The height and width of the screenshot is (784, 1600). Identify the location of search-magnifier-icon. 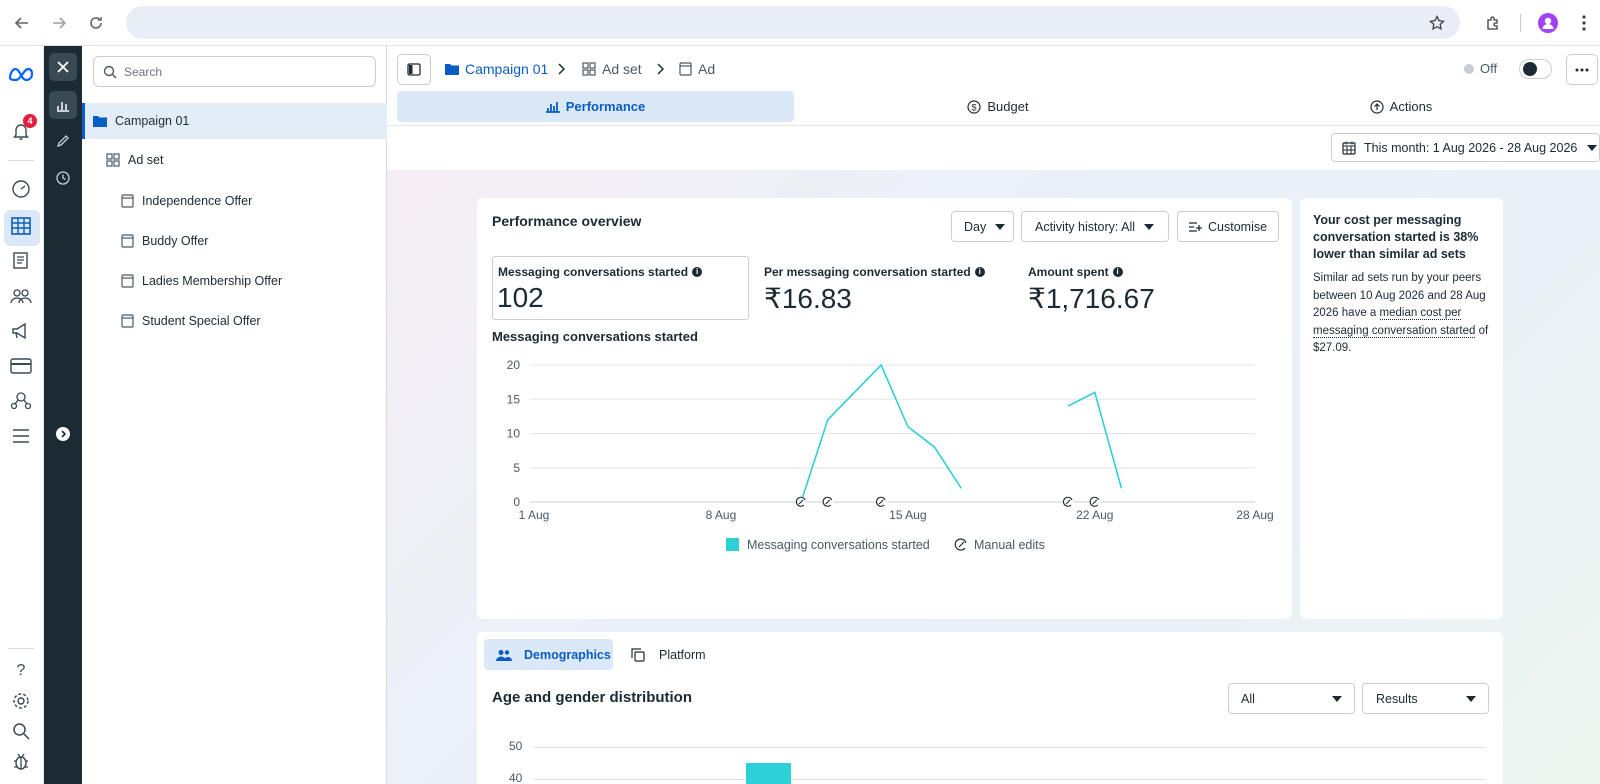
(21, 731).